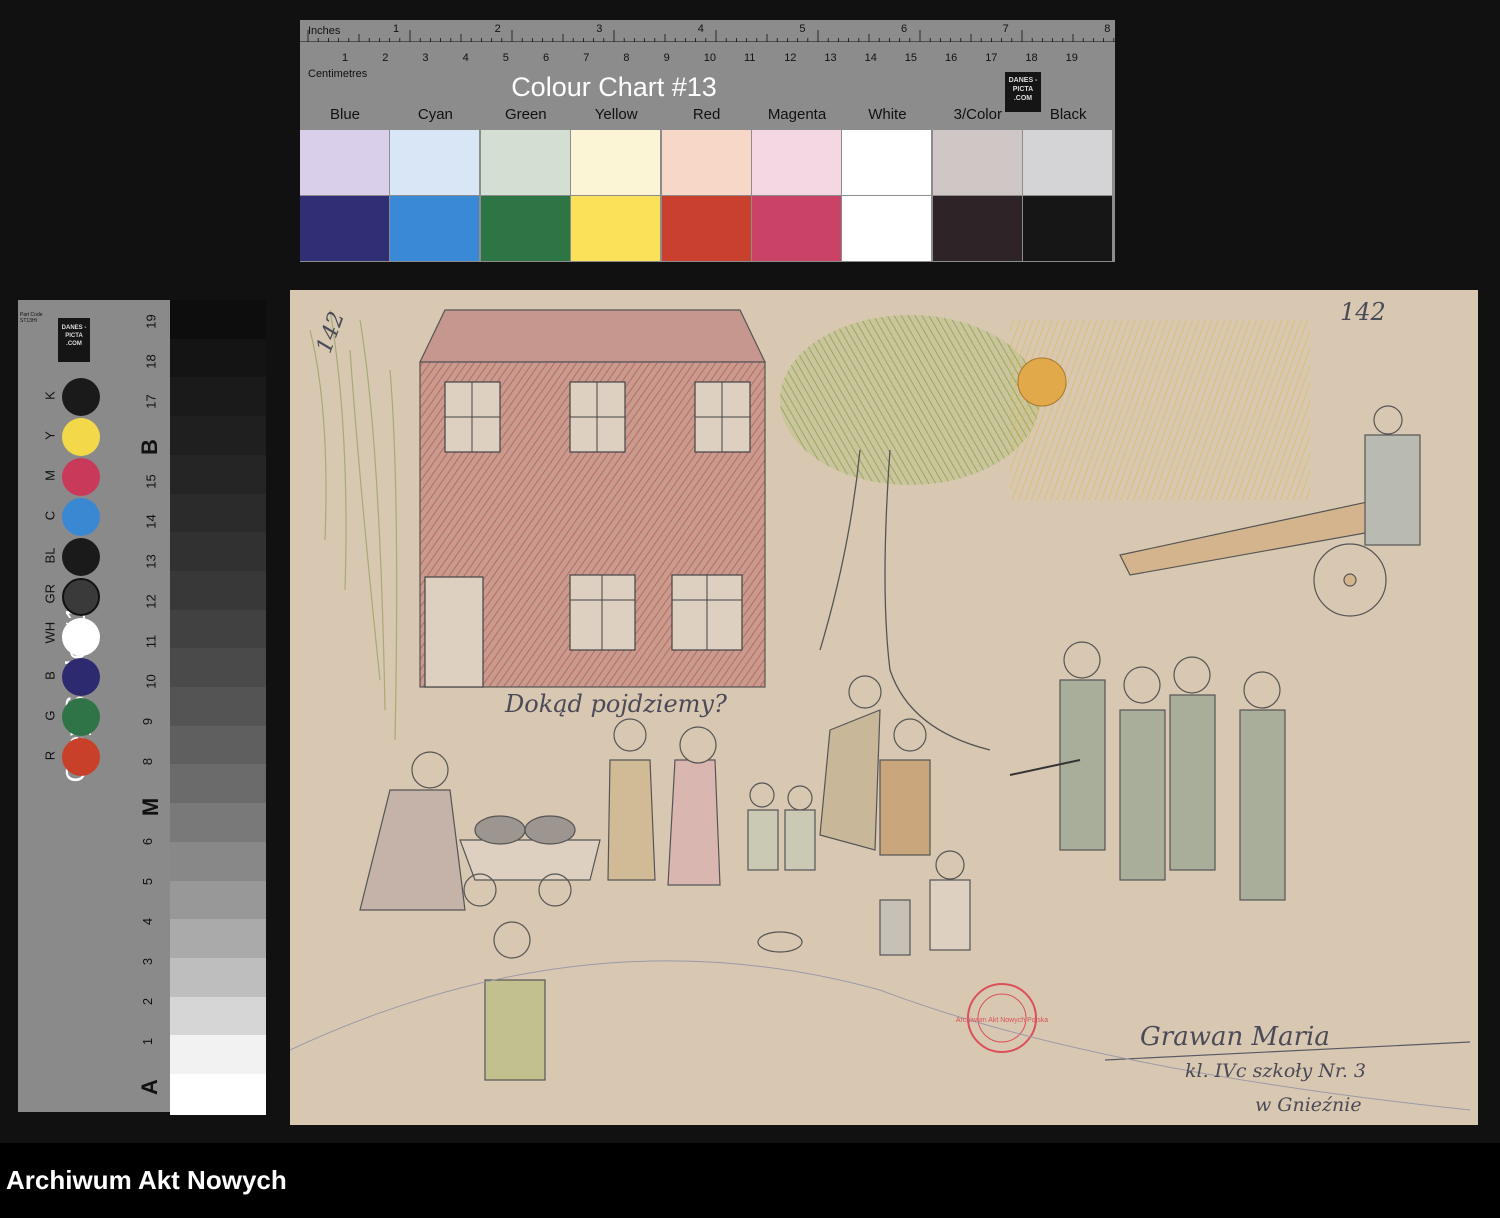 The image size is (1500, 1218). Describe the element at coordinates (911, 58) in the screenshot. I see `cm-number: 15` at that location.